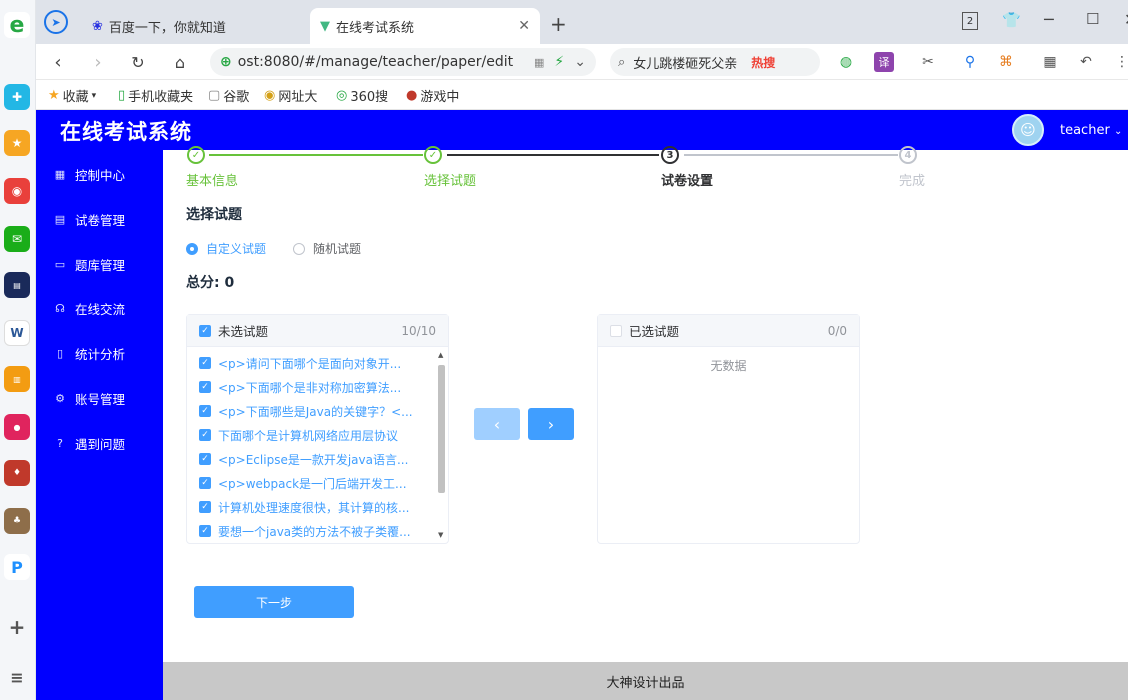 This screenshot has width=1128, height=700. I want to click on radio-custom: 自定义试题, so click(226, 248).